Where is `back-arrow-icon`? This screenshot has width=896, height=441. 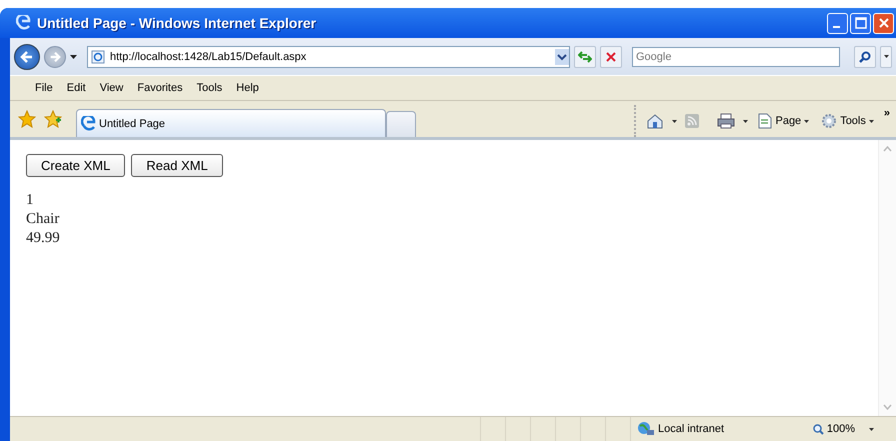 back-arrow-icon is located at coordinates (27, 57).